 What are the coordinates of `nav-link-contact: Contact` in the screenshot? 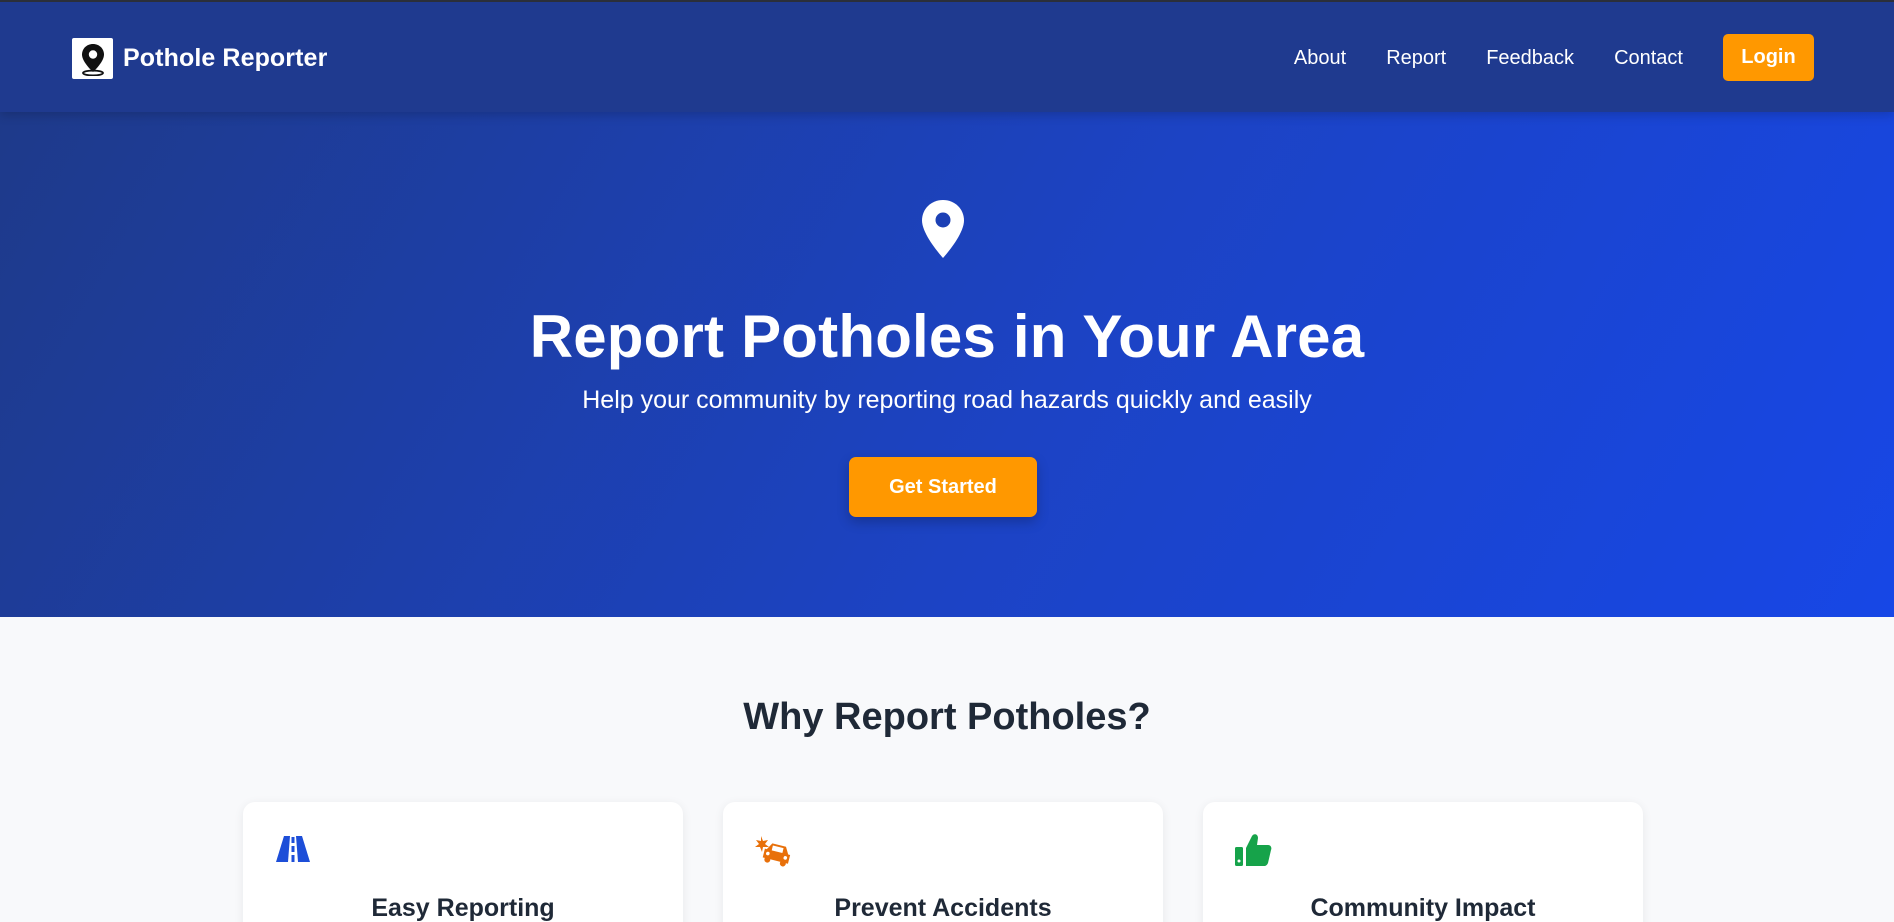 It's located at (1648, 58).